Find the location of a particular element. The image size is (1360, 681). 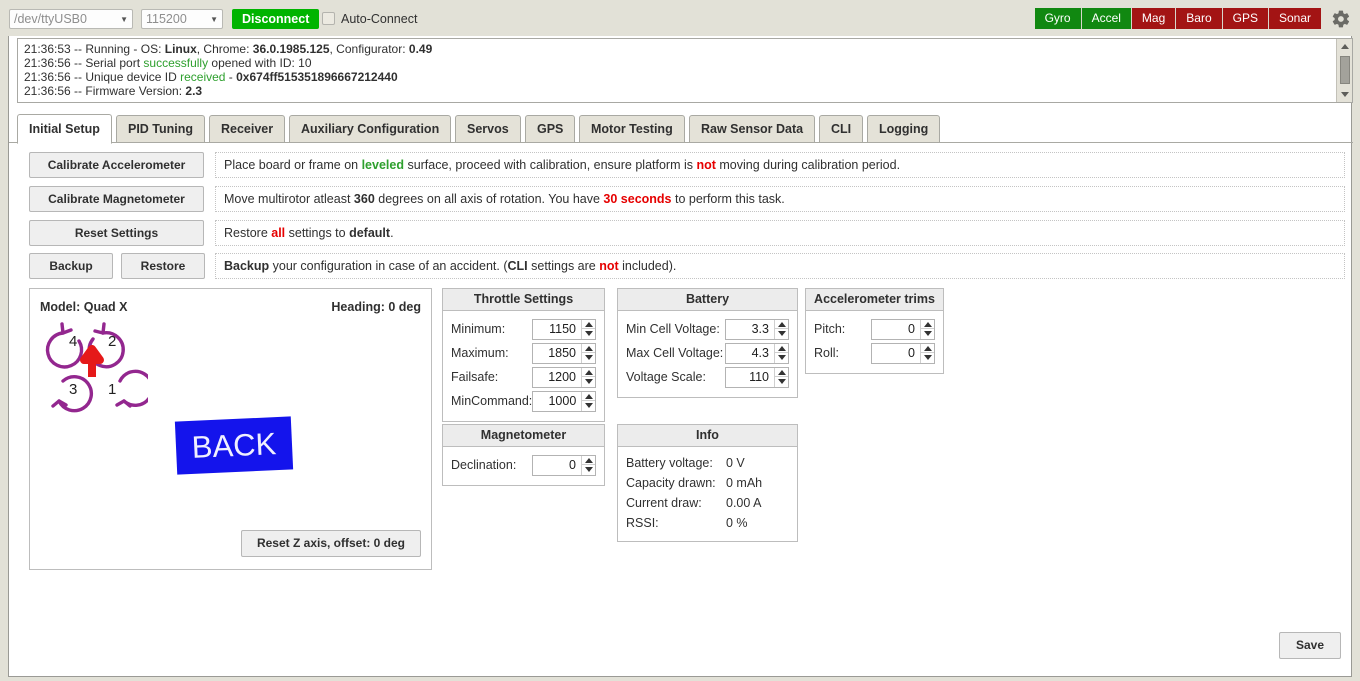

spinner-value: 1200 is located at coordinates (557, 377).